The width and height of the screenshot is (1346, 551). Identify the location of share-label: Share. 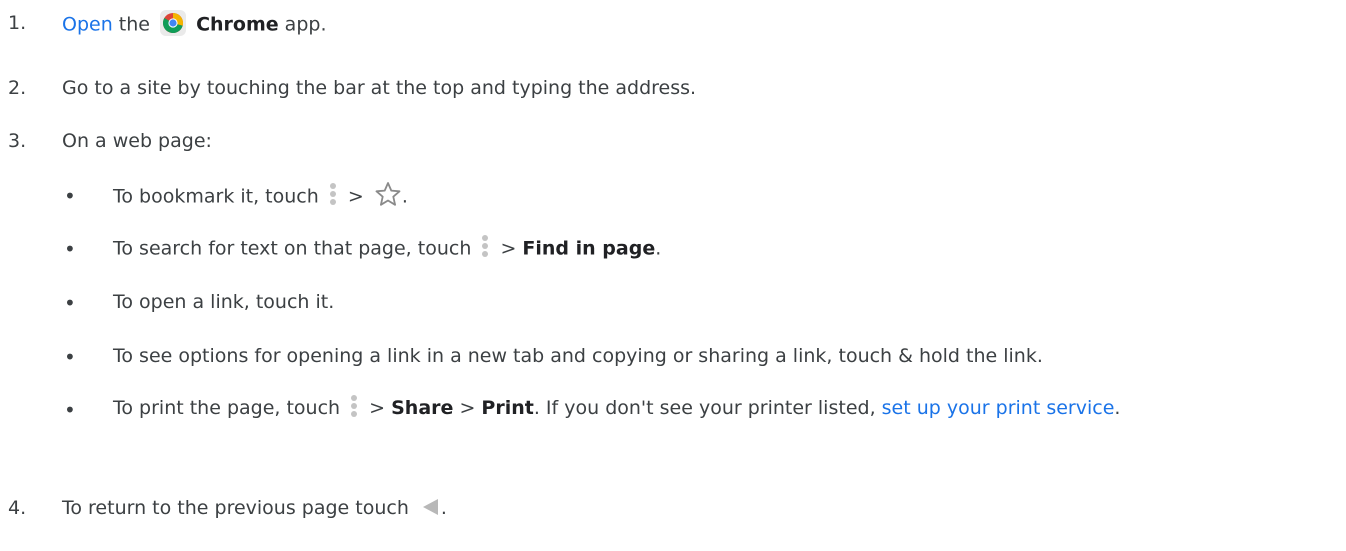
(422, 408).